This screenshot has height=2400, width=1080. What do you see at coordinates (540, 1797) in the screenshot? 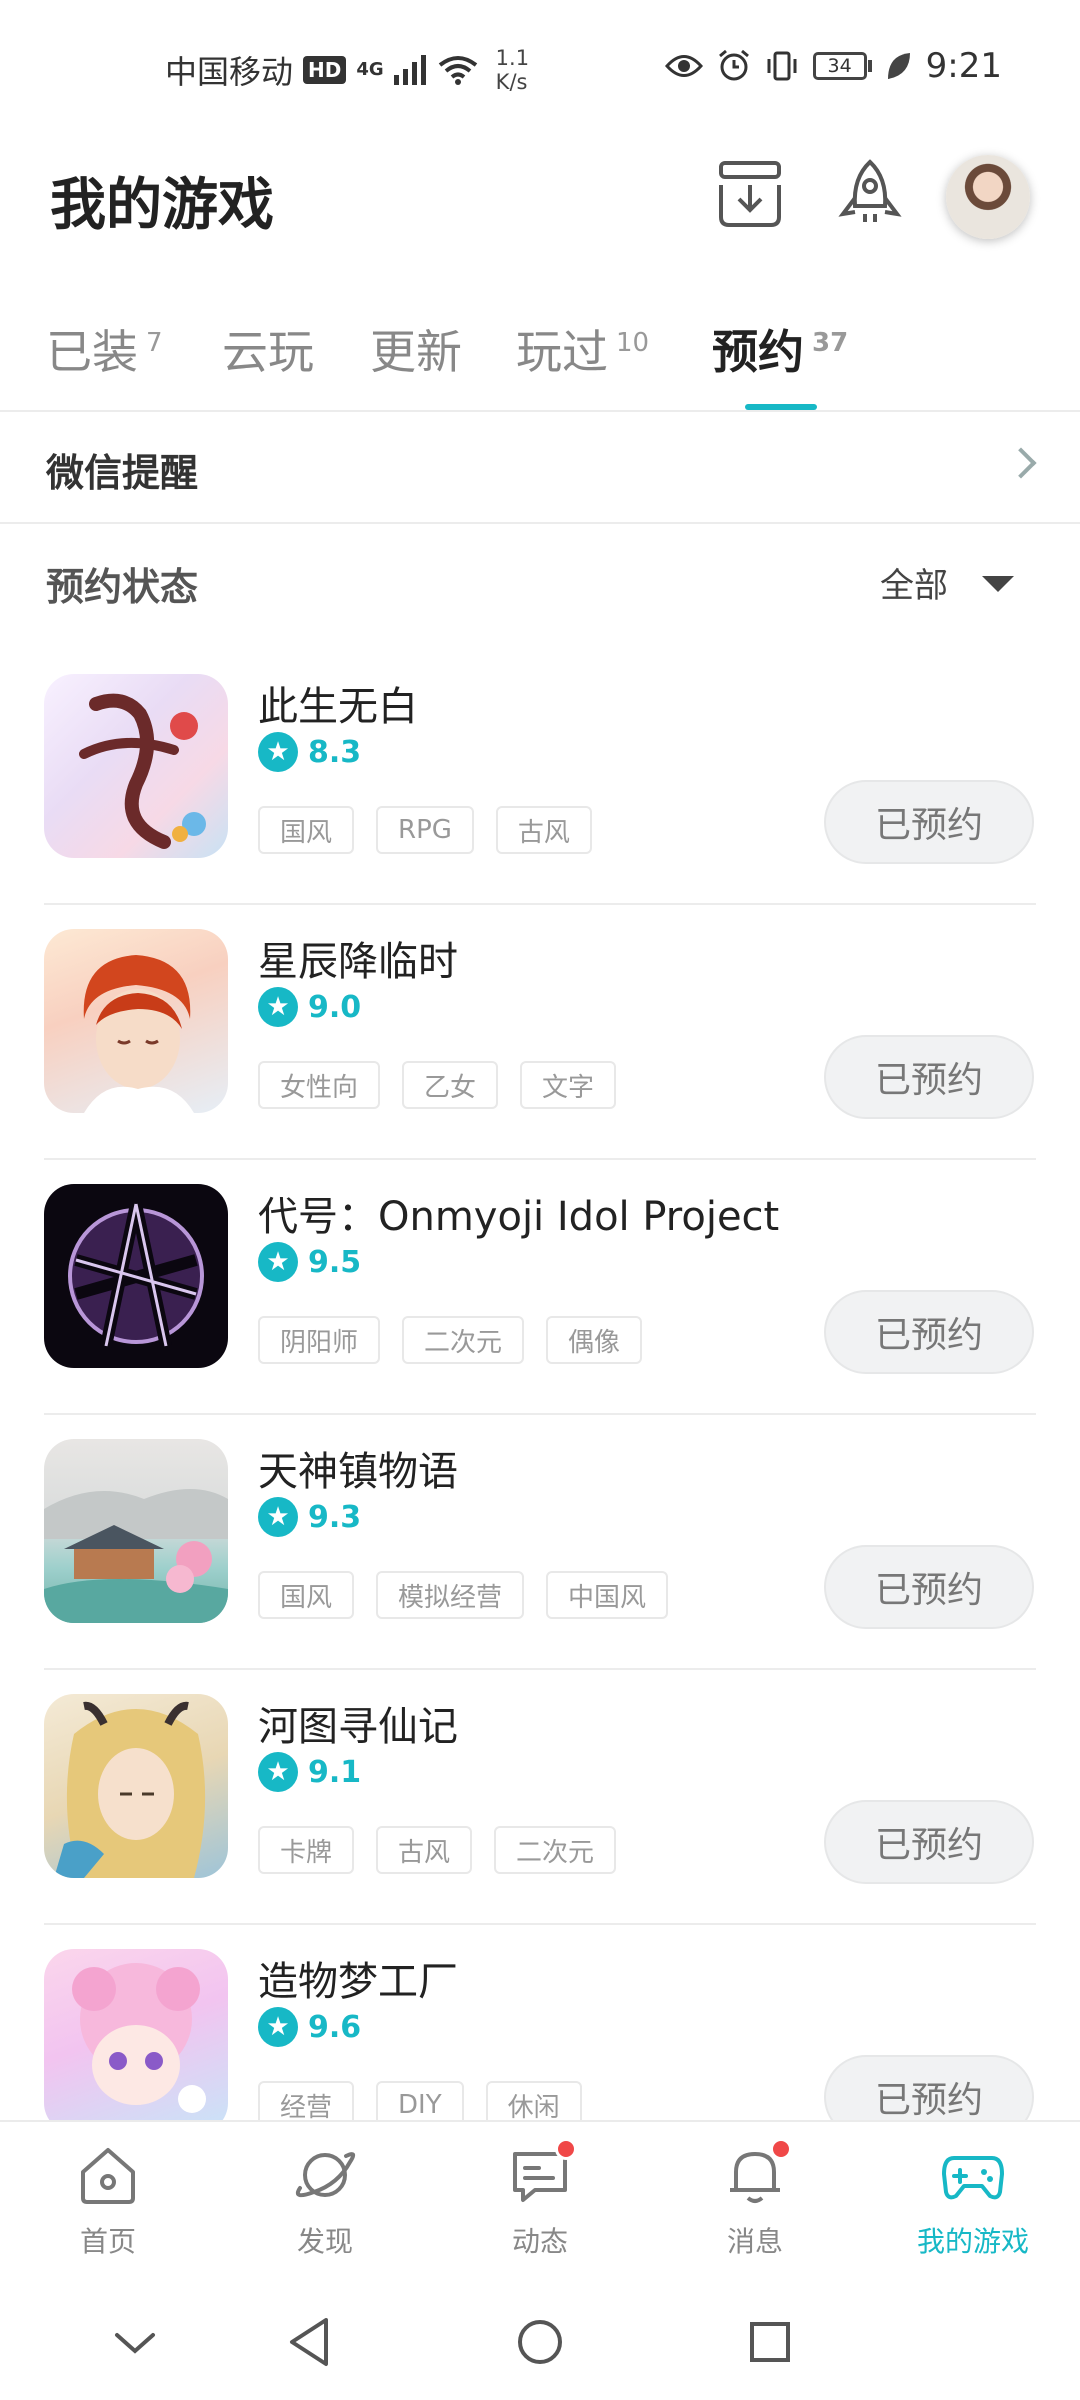
I see `game-item: 河图寻仙记 ★ 9.1 卡牌 古风 二次元 已预约` at bounding box center [540, 1797].